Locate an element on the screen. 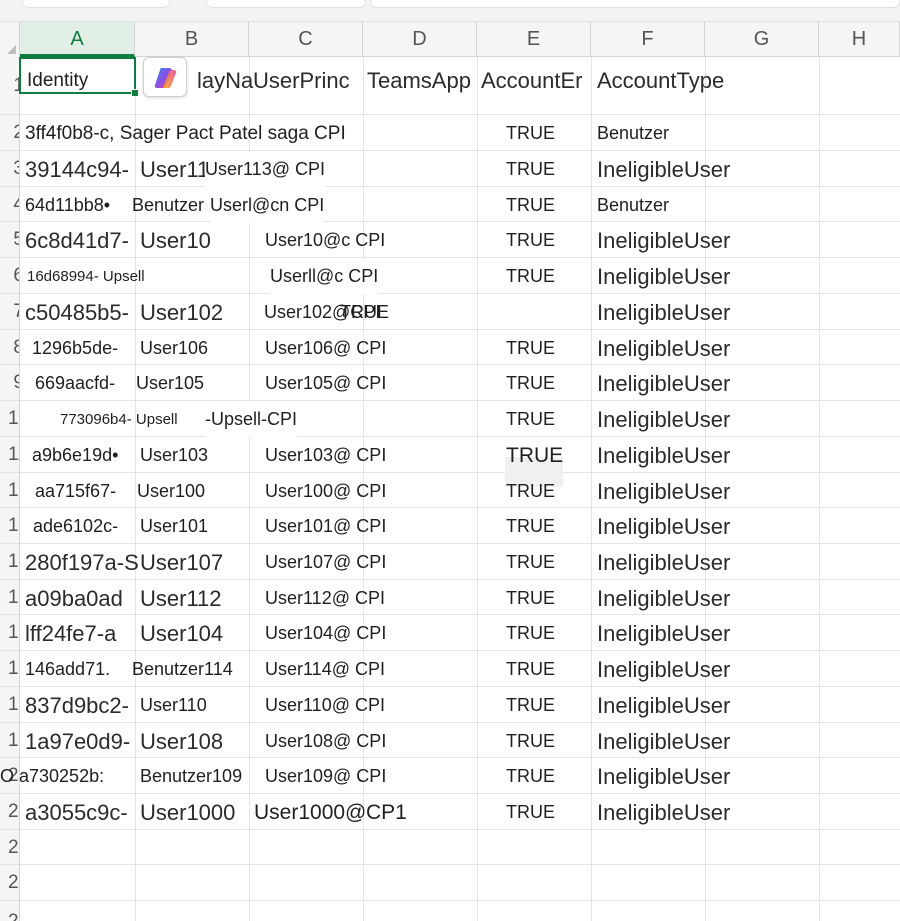  row-header-6: 6 is located at coordinates (10, 276).